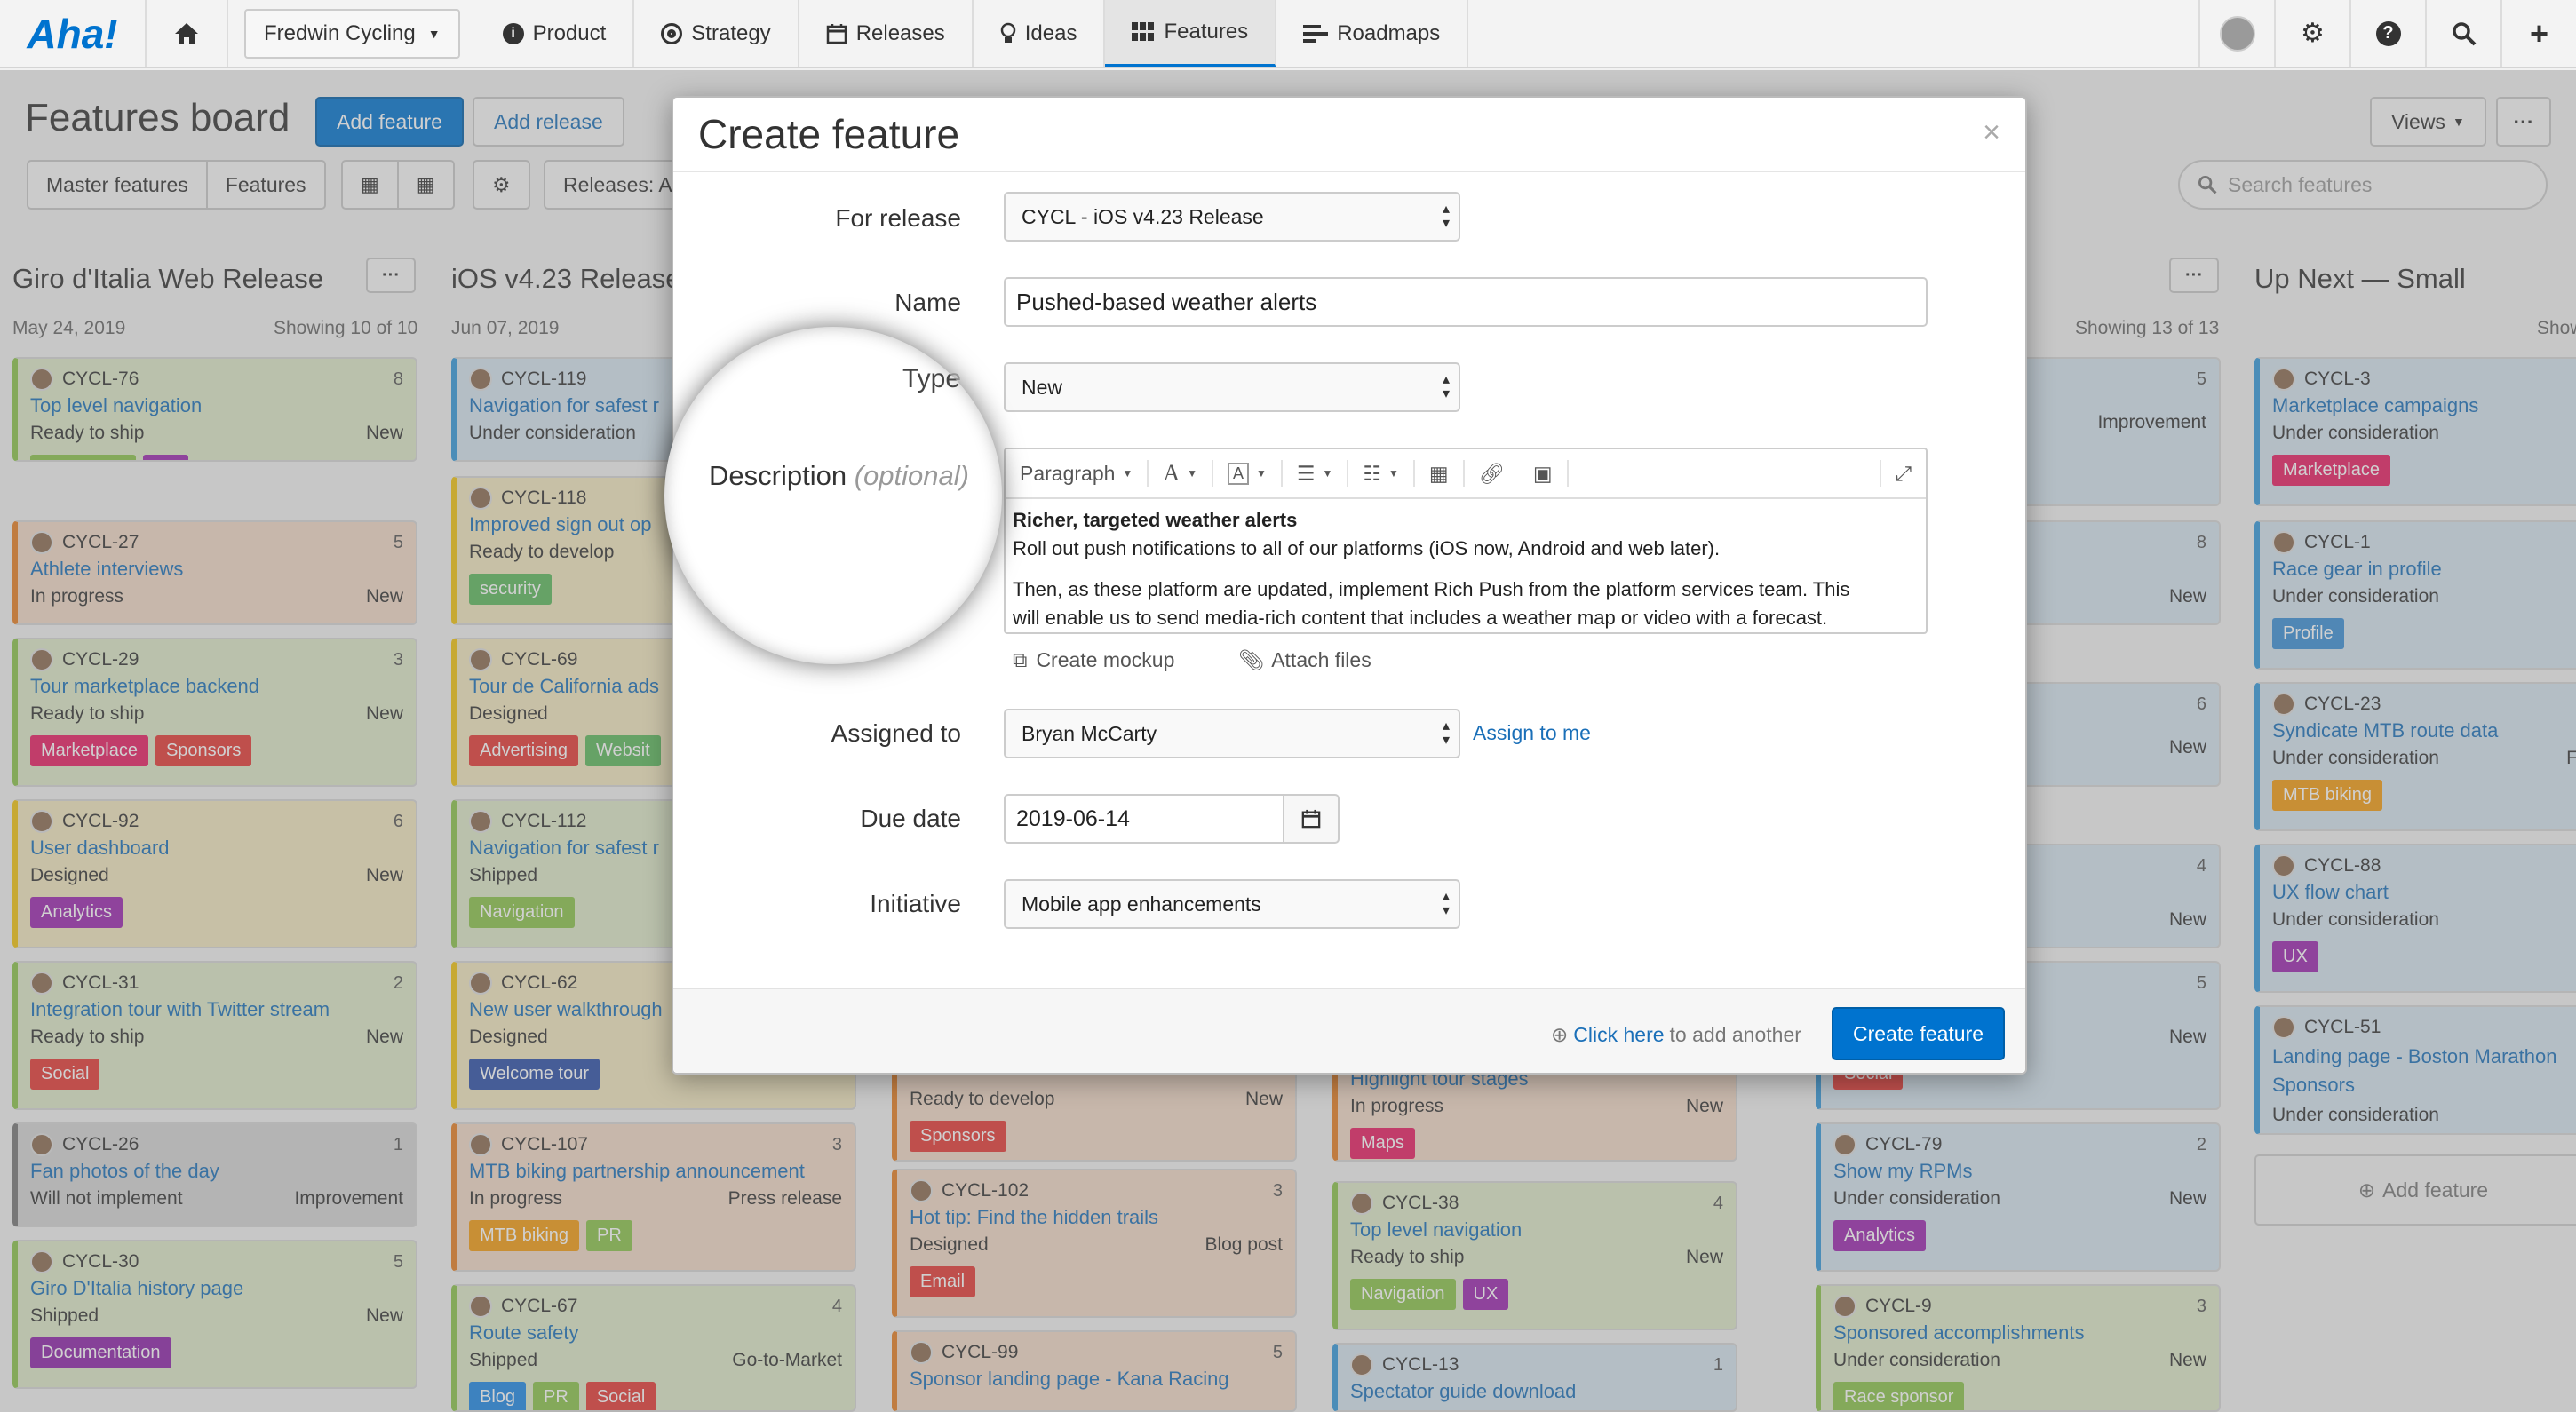 Image resolution: width=2576 pixels, height=1412 pixels. What do you see at coordinates (434, 33) in the screenshot?
I see `chevron-down-icon: ▼` at bounding box center [434, 33].